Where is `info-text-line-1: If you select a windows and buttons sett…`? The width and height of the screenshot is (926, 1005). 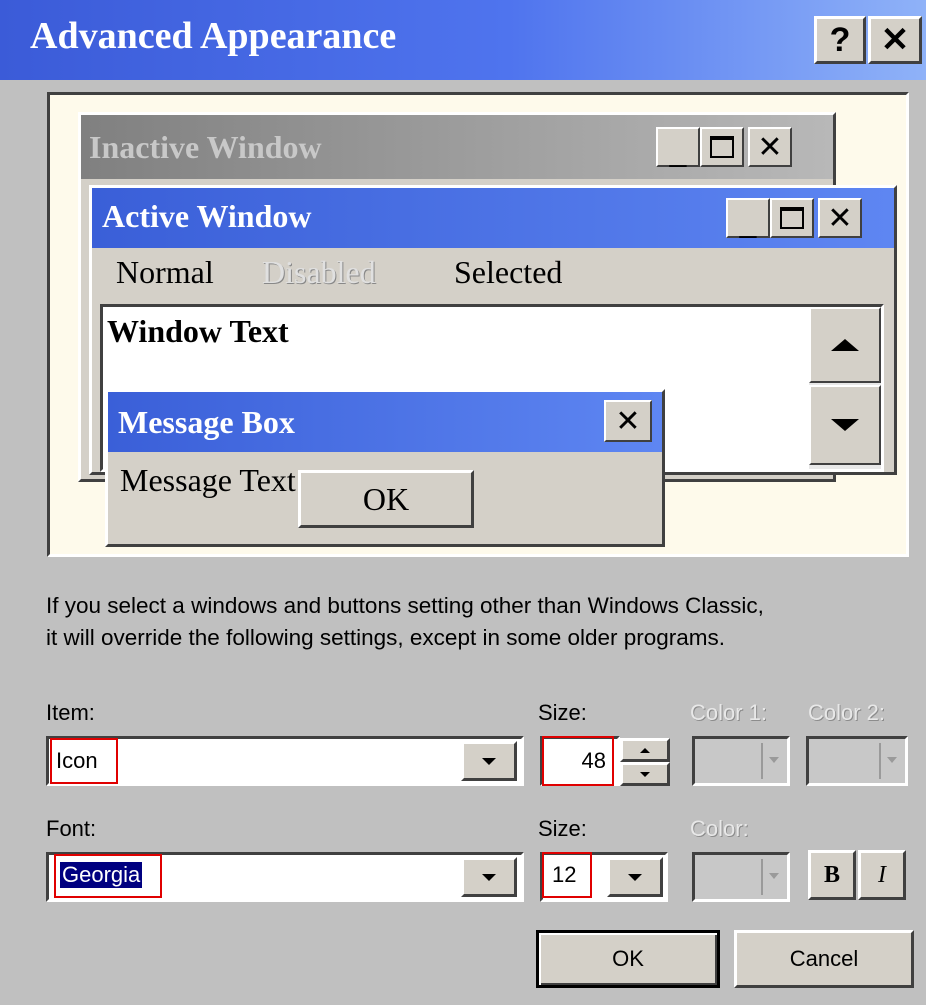
info-text-line-1: If you select a windows and buttons sett… is located at coordinates (405, 605).